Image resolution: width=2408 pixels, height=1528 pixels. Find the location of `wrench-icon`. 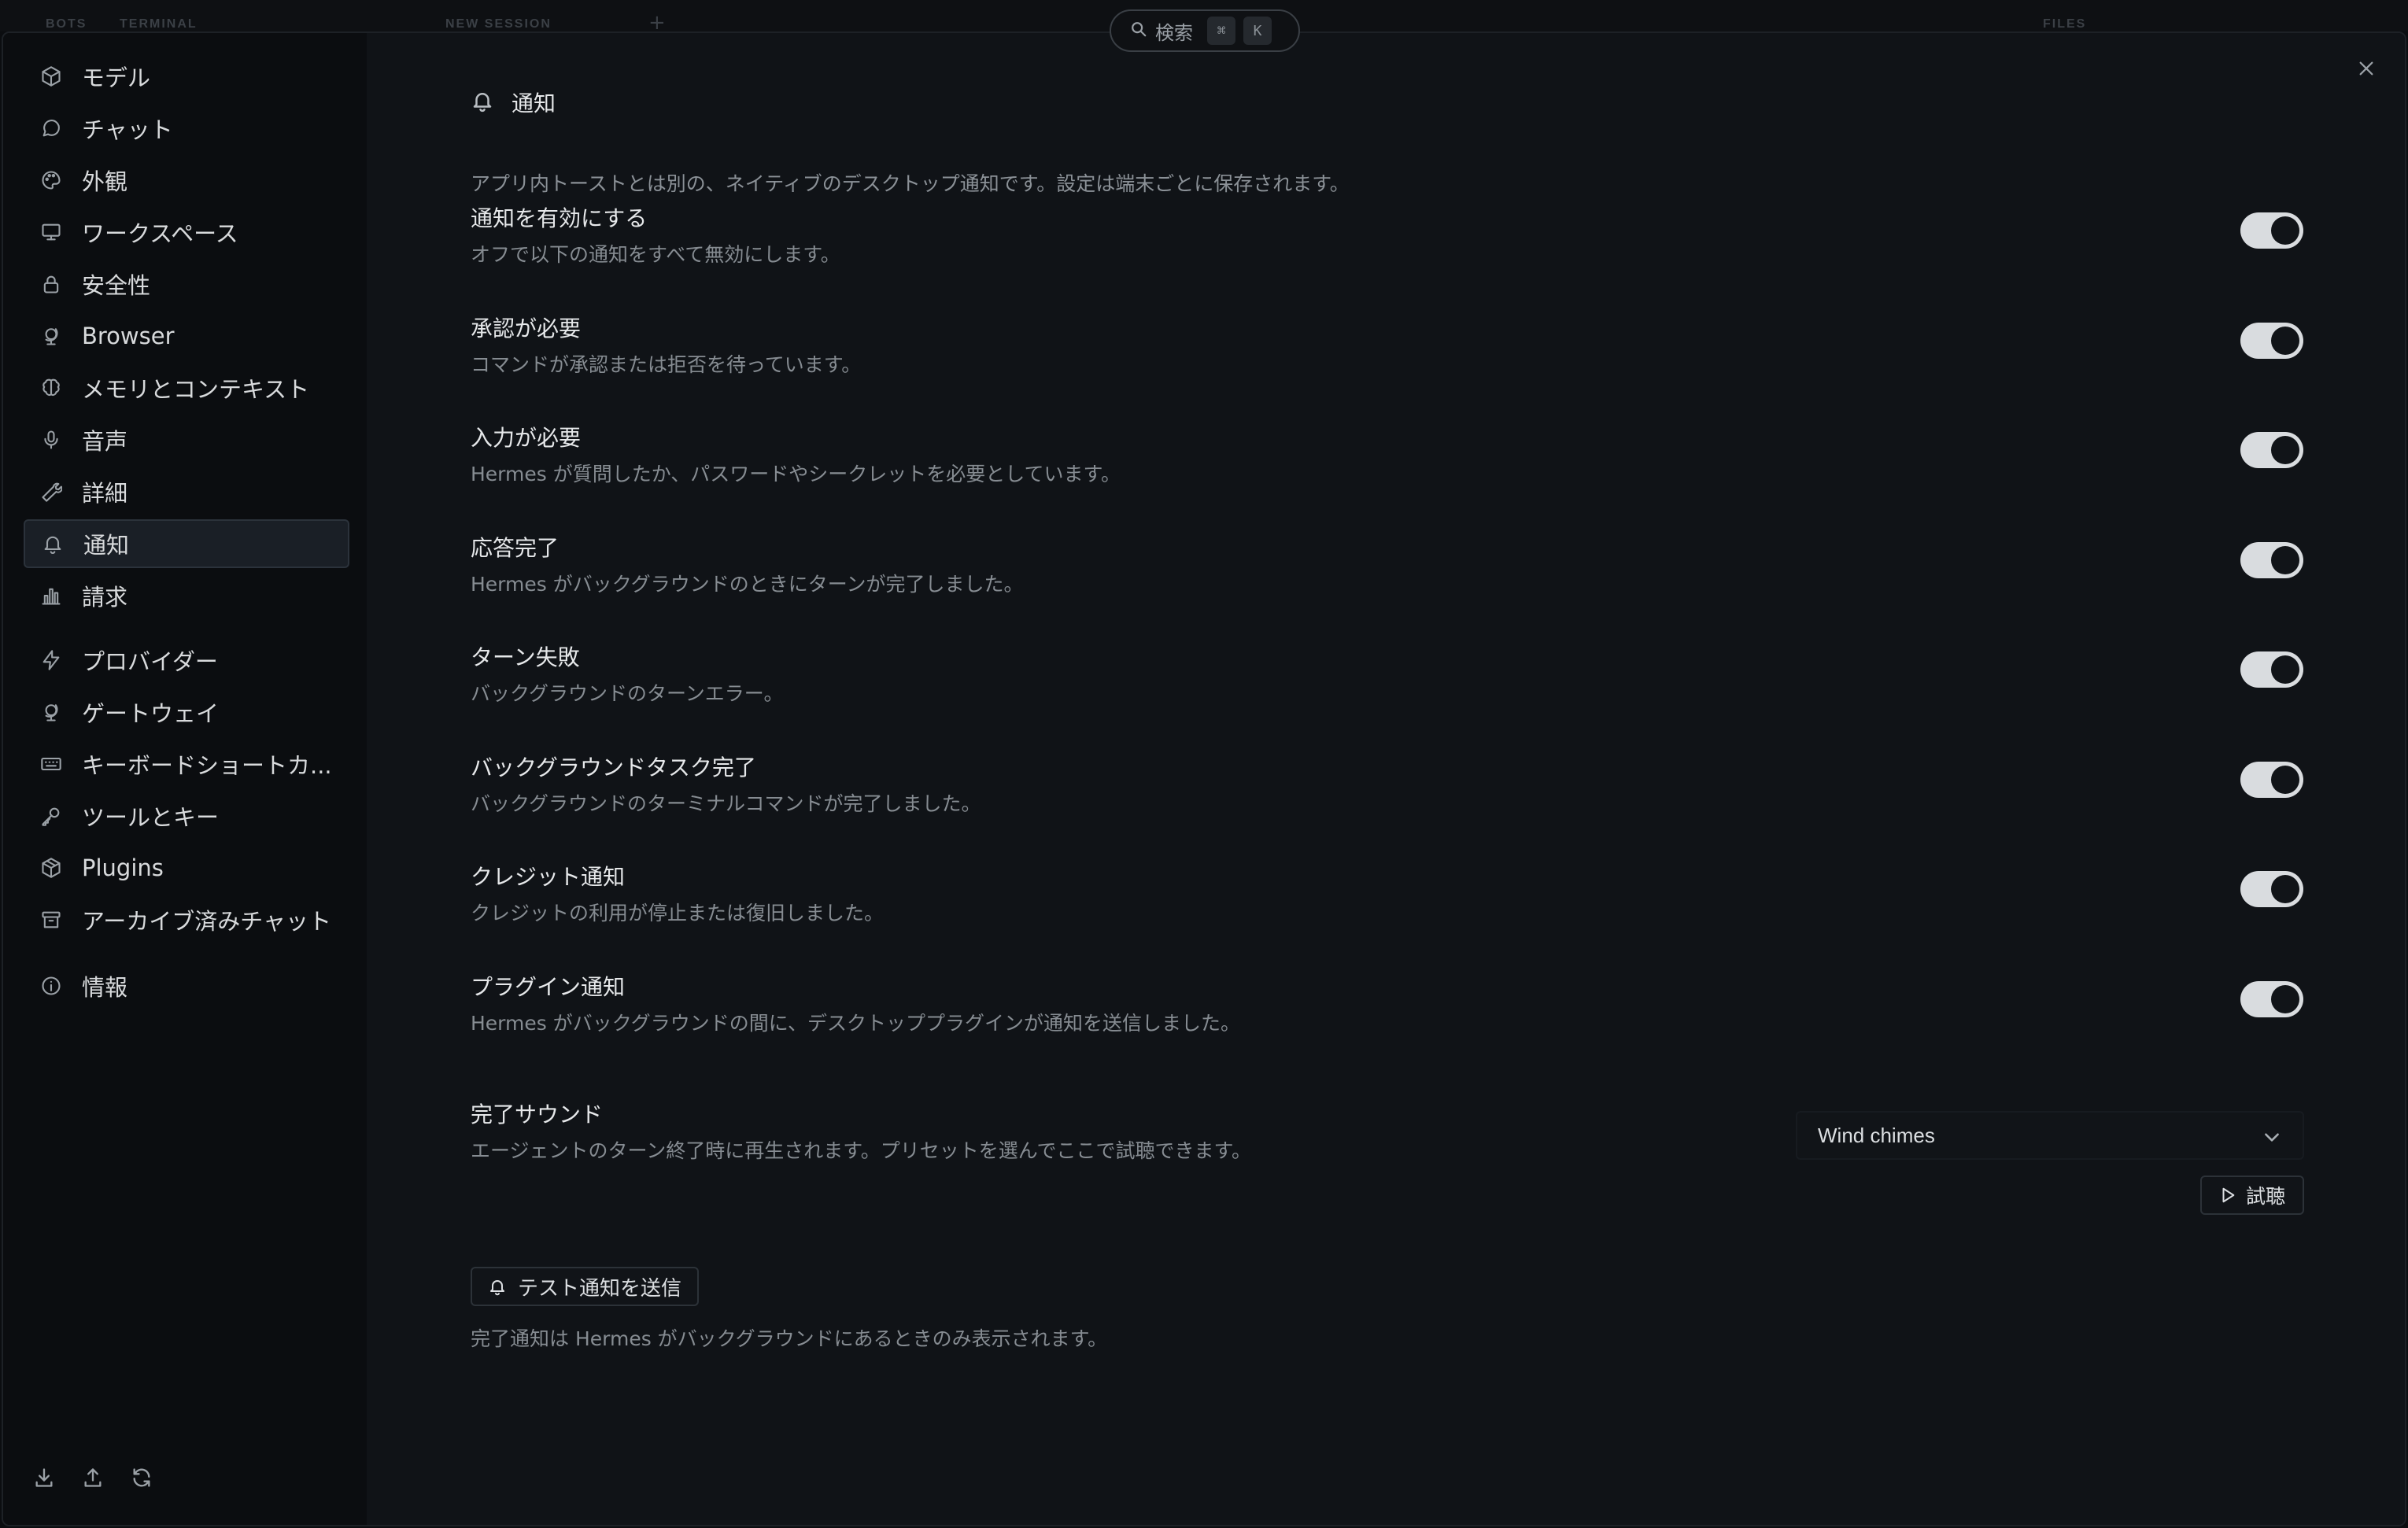

wrench-icon is located at coordinates (51, 492).